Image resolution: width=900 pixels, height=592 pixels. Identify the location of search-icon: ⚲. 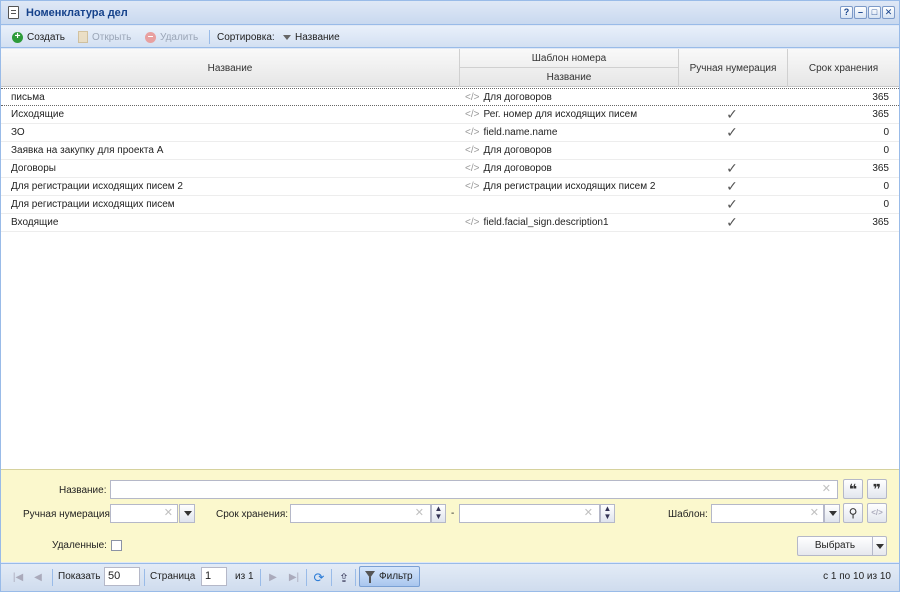
(853, 513).